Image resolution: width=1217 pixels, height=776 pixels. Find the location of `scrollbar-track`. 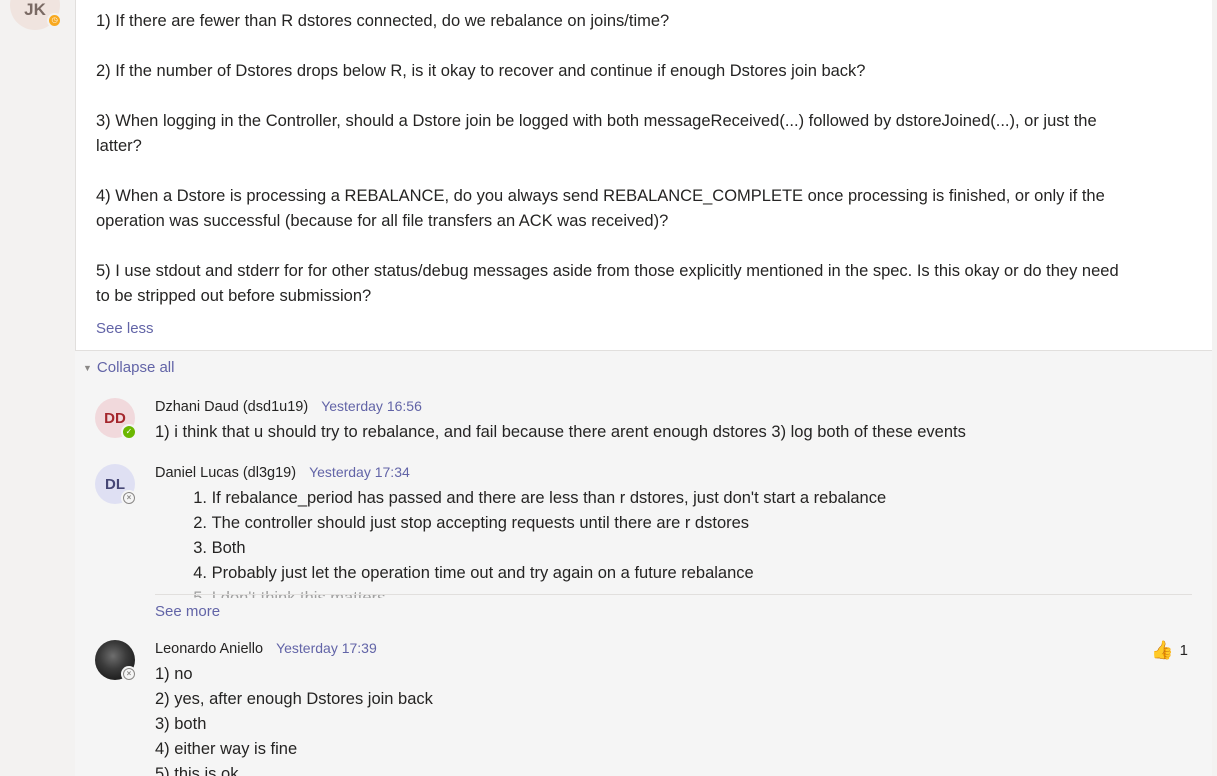

scrollbar-track is located at coordinates (1214, 388).